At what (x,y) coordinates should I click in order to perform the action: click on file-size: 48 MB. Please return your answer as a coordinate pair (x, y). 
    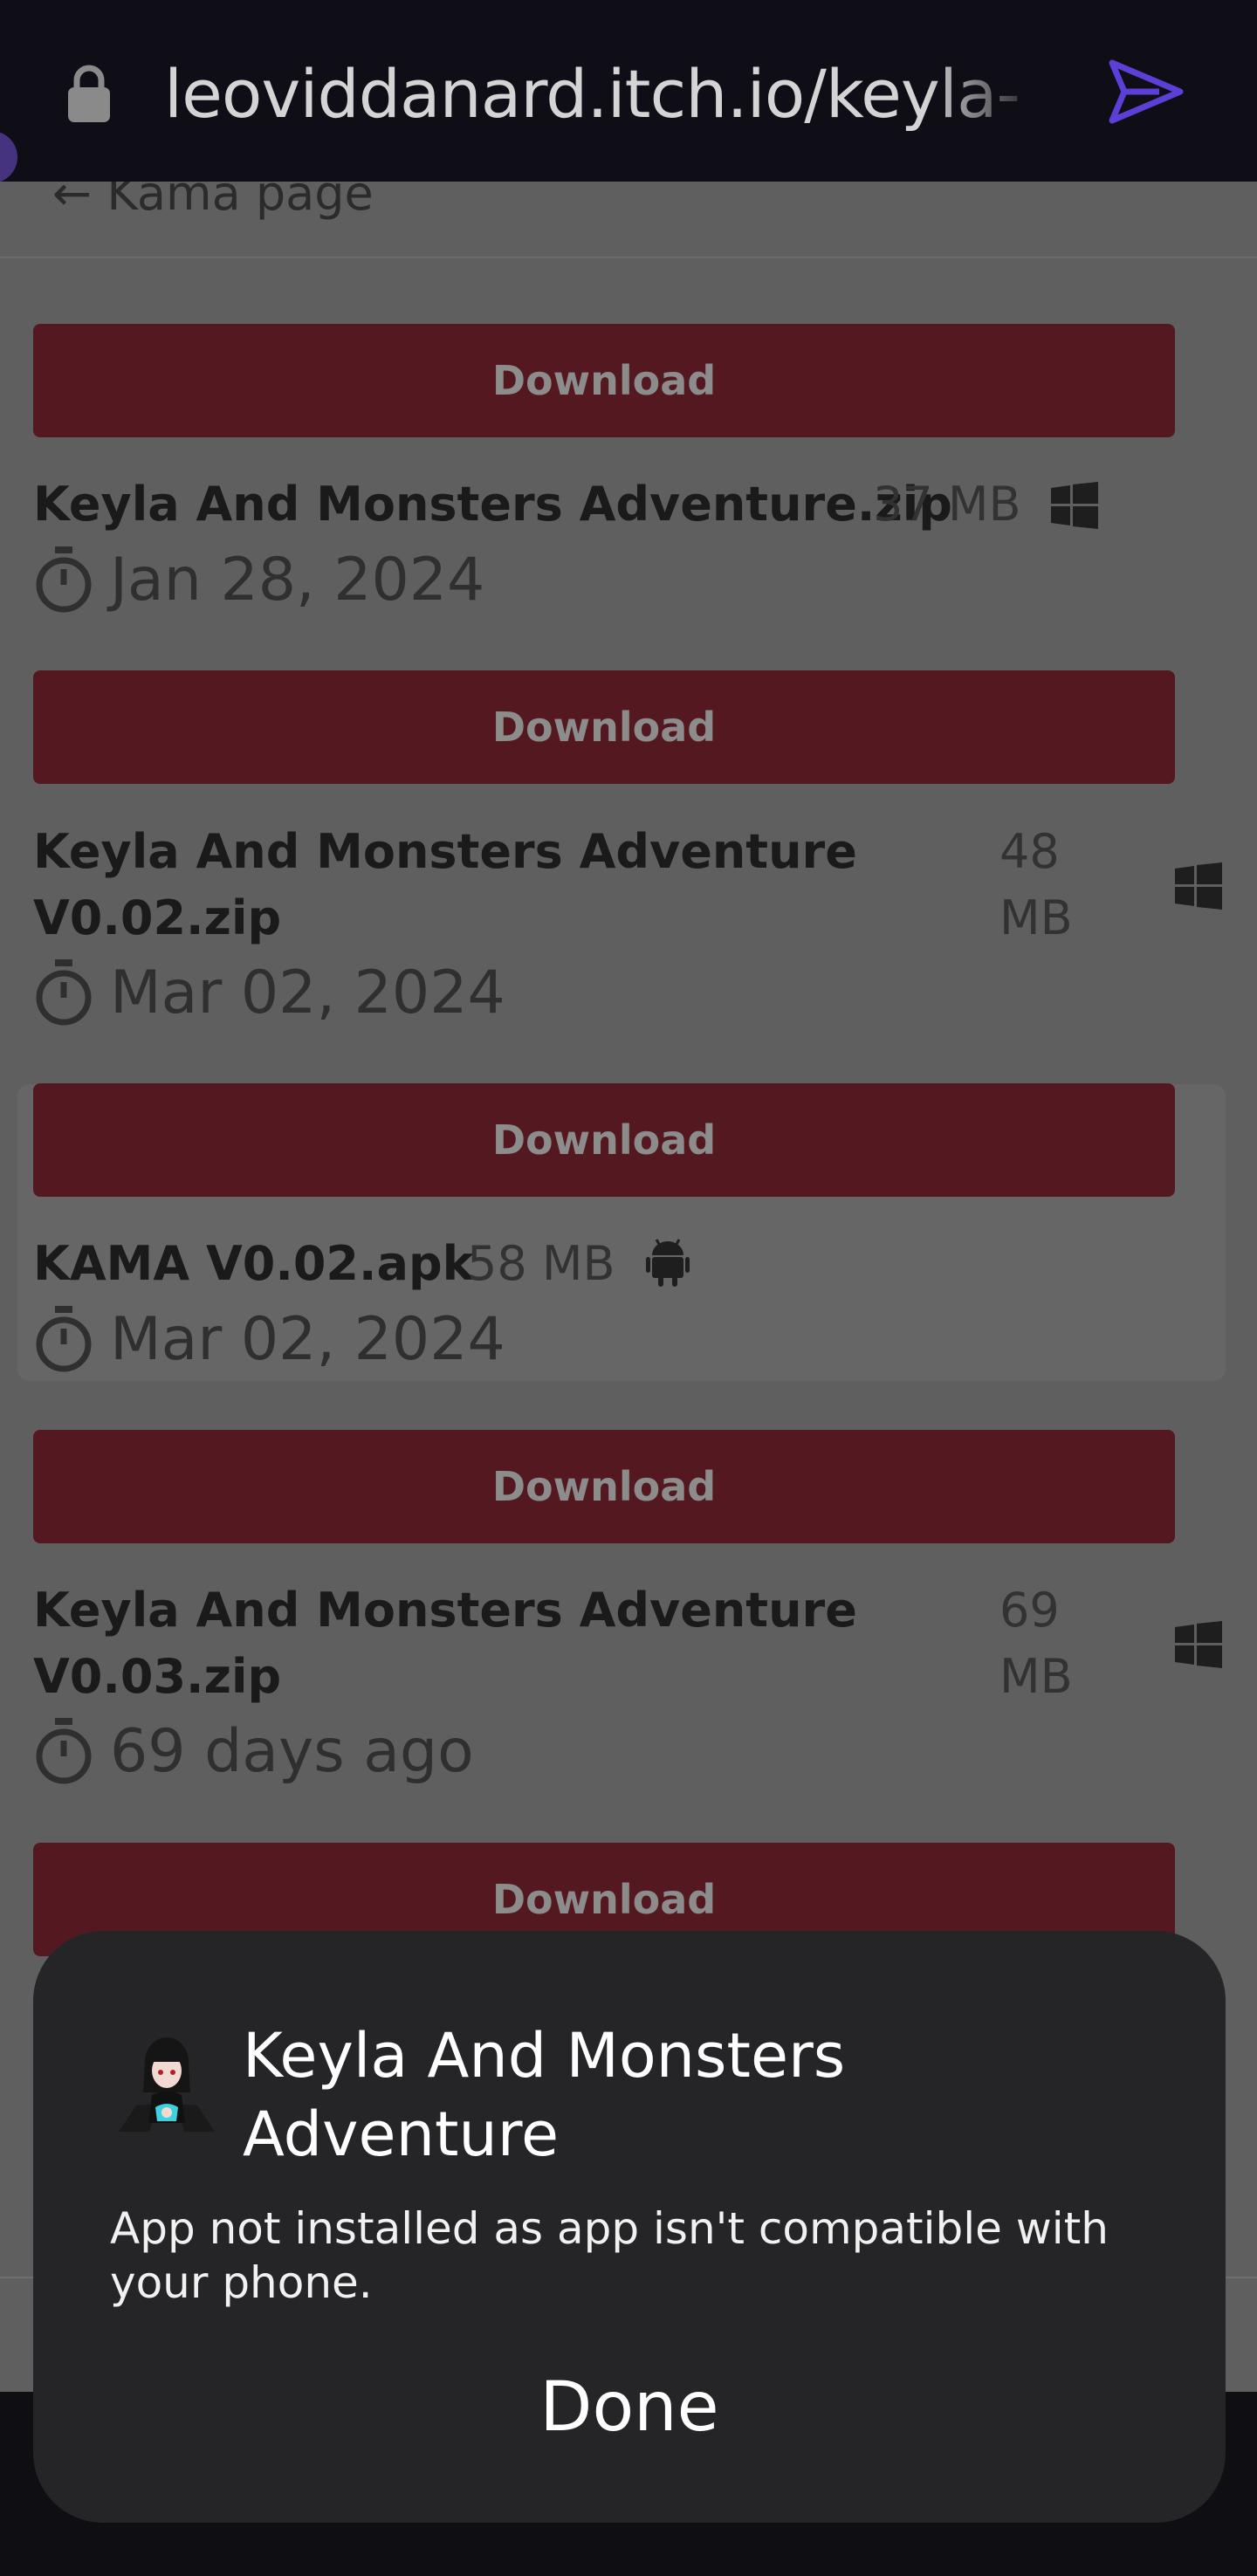
    Looking at the image, I should click on (1036, 885).